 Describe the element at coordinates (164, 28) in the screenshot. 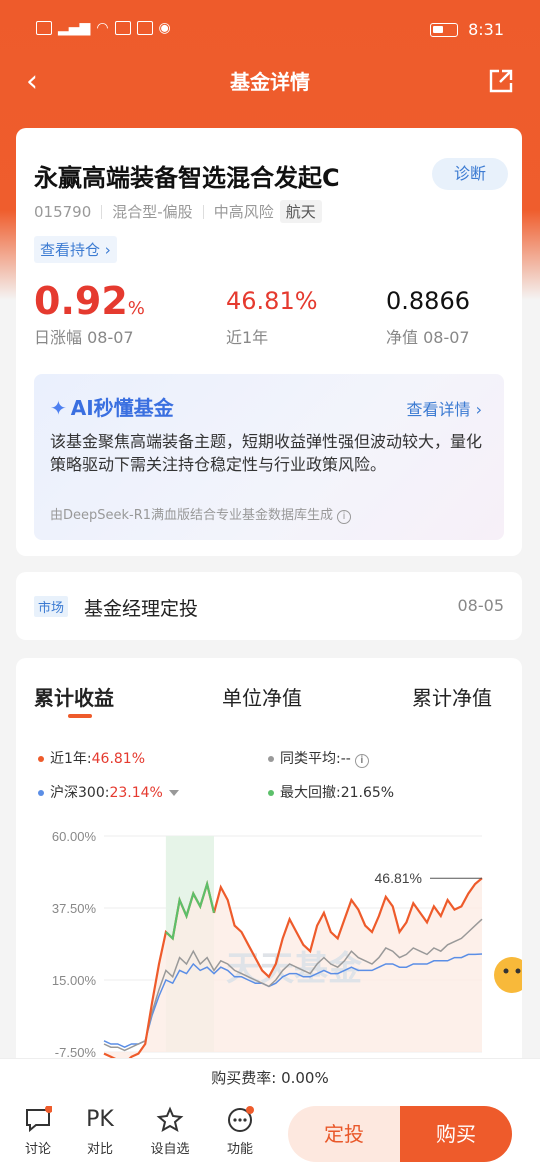

I see `wechat-icon: ◉` at that location.